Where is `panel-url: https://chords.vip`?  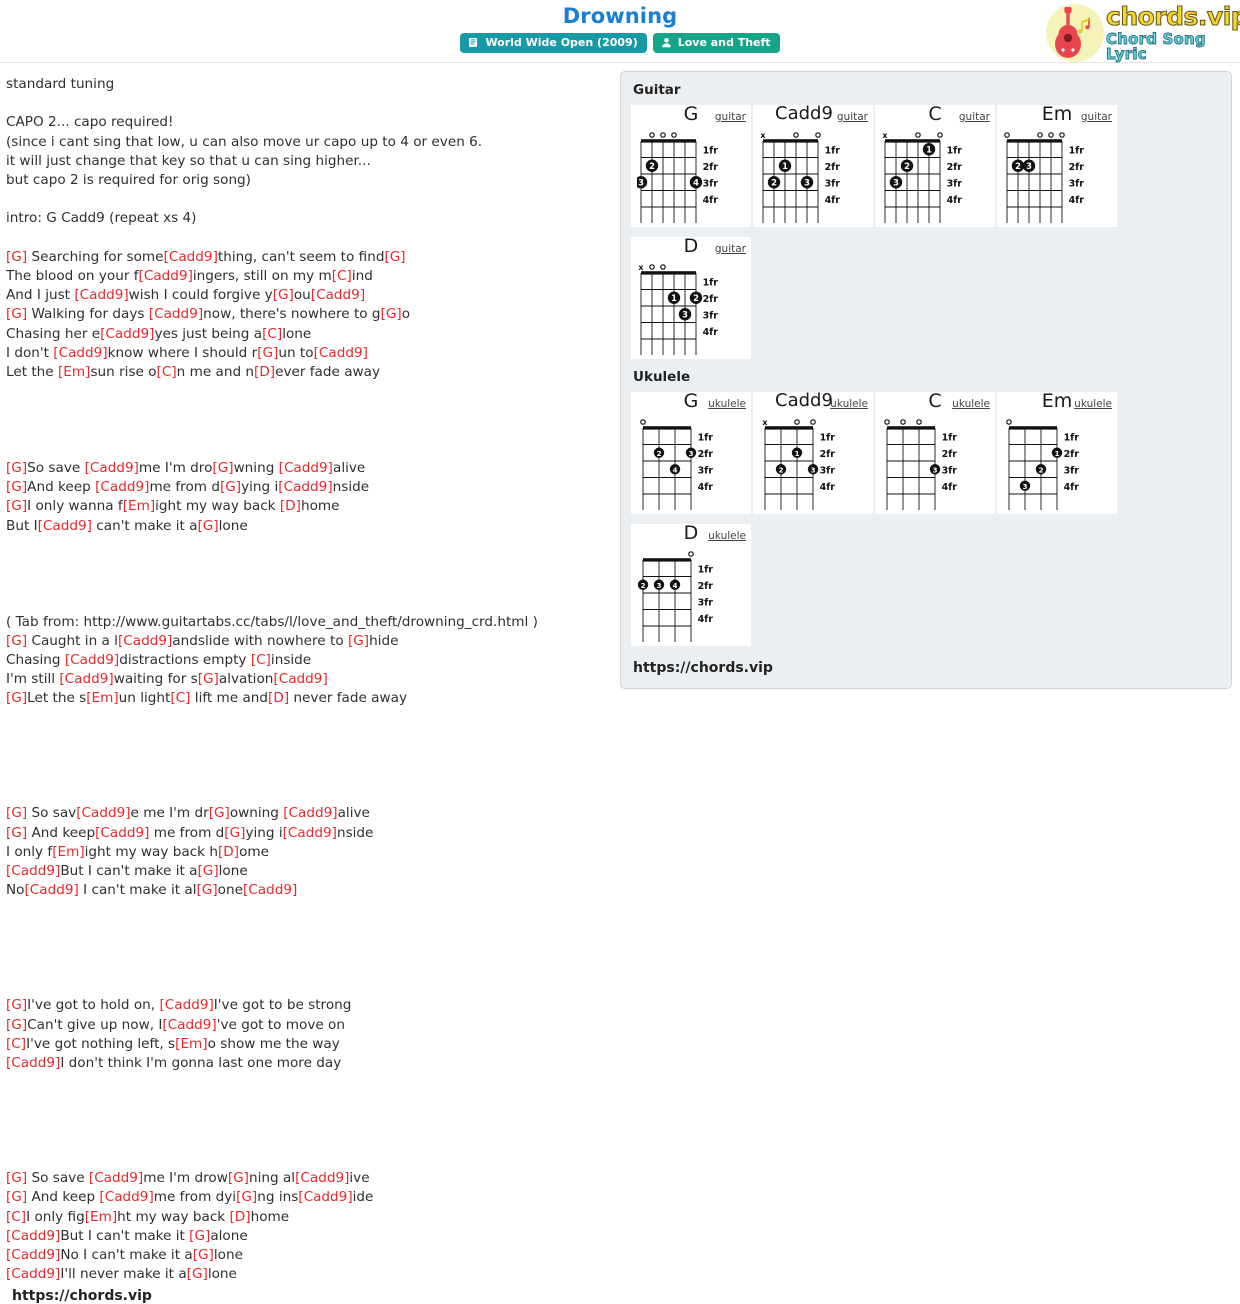 panel-url: https://chords.vip is located at coordinates (926, 667).